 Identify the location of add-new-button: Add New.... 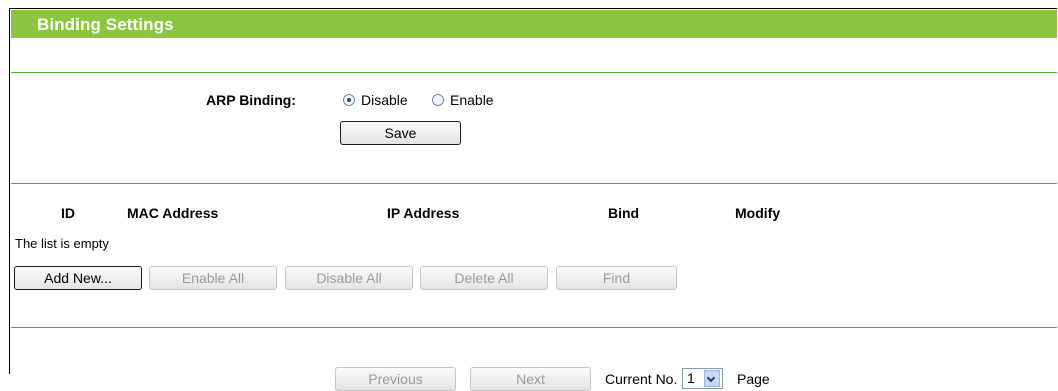
(78, 278).